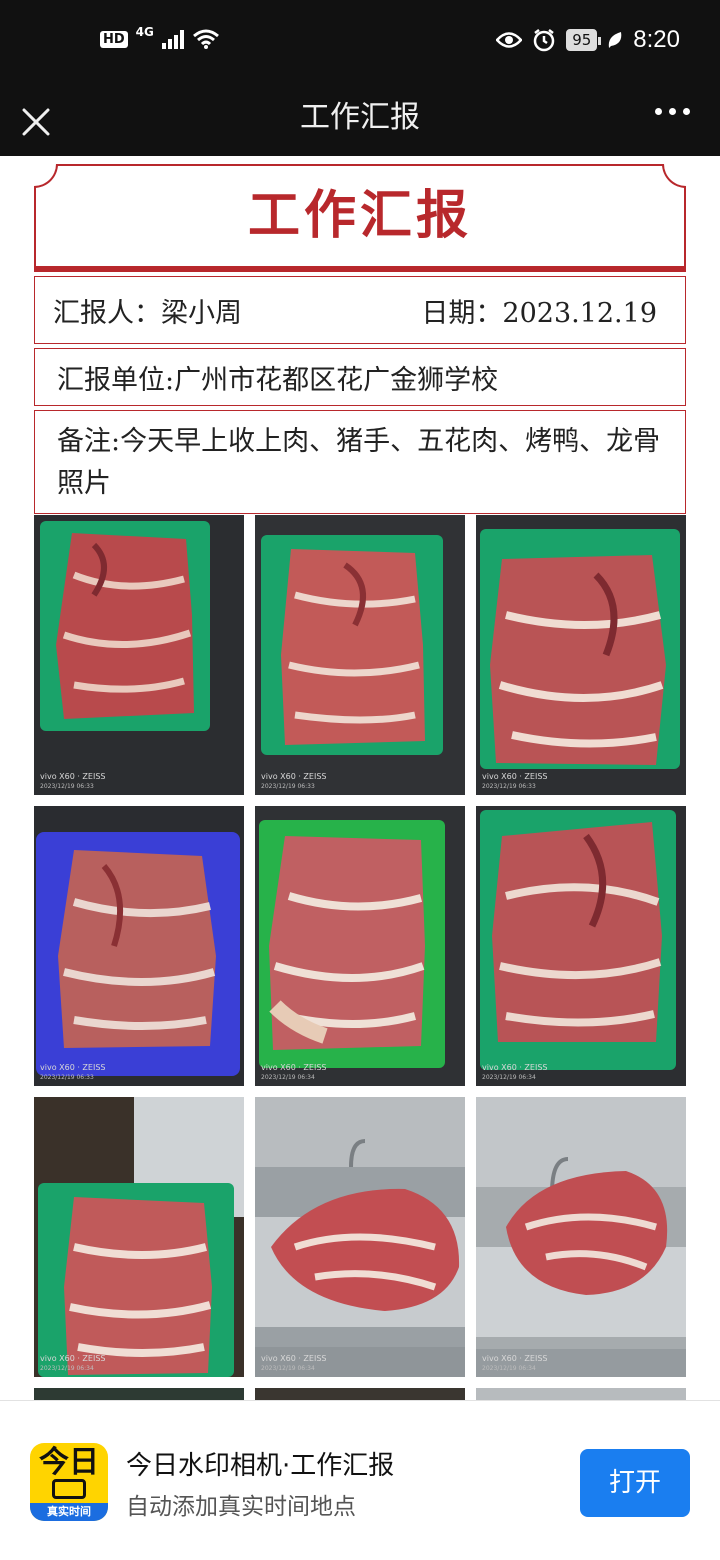 The image size is (720, 1560). Describe the element at coordinates (584, 40) in the screenshot. I see `battery-icon: 95` at that location.